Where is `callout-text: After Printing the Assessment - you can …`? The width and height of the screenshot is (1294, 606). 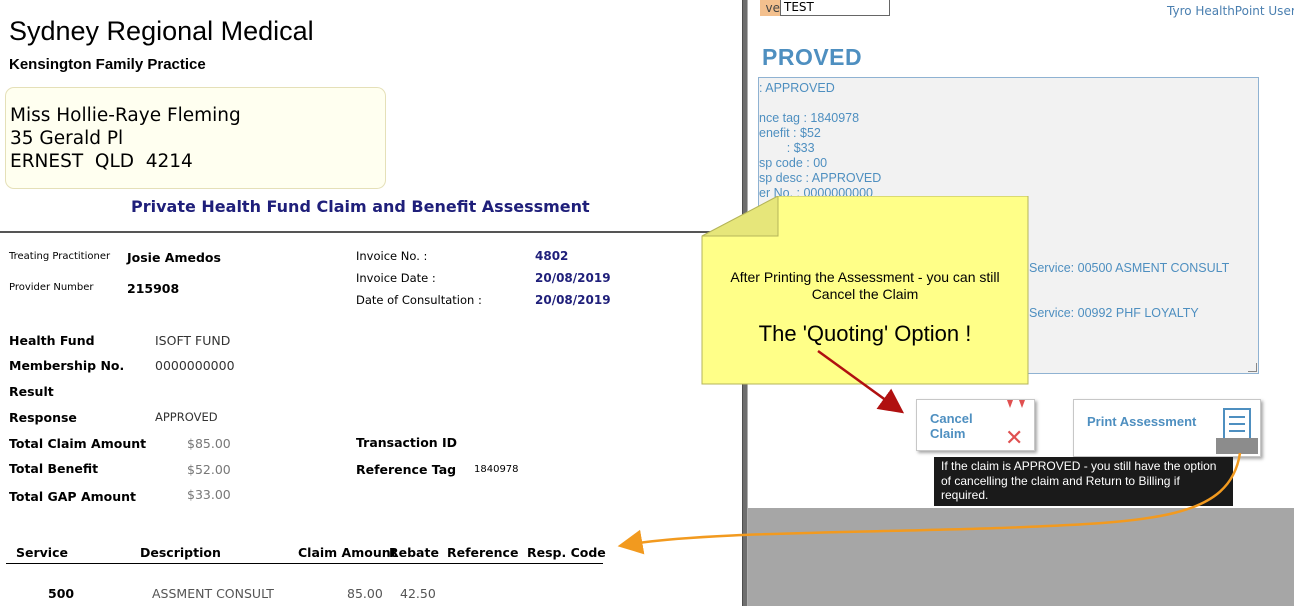
callout-text: After Printing the Assessment - you can … is located at coordinates (865, 285).